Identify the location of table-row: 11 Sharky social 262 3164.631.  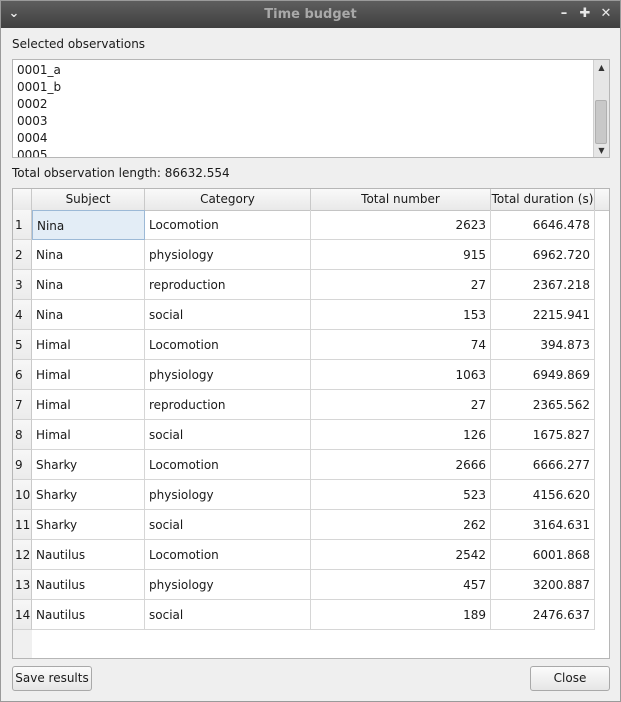
(304, 525).